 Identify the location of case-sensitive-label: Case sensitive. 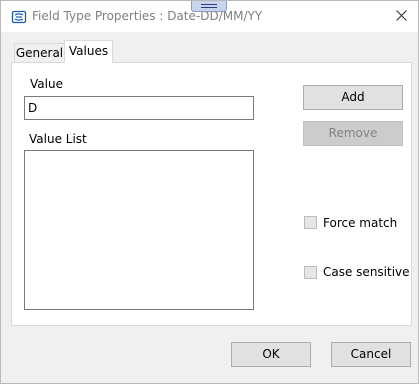
(366, 272).